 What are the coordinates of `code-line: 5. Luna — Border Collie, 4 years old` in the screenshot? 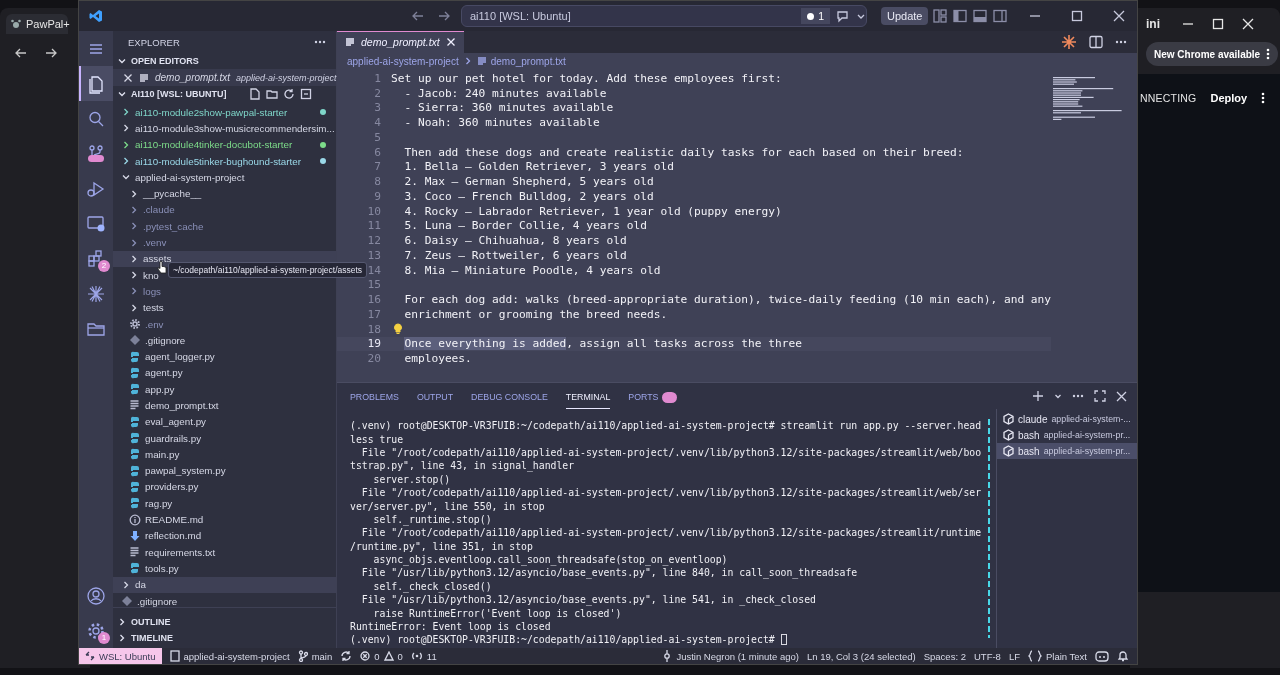 It's located at (525, 226).